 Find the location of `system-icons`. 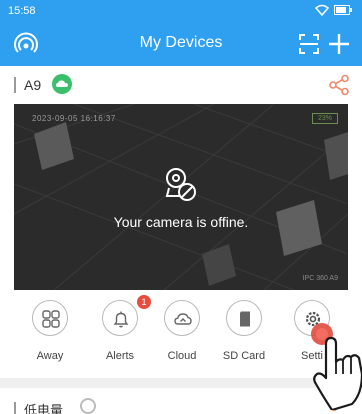

system-icons is located at coordinates (333, 10).